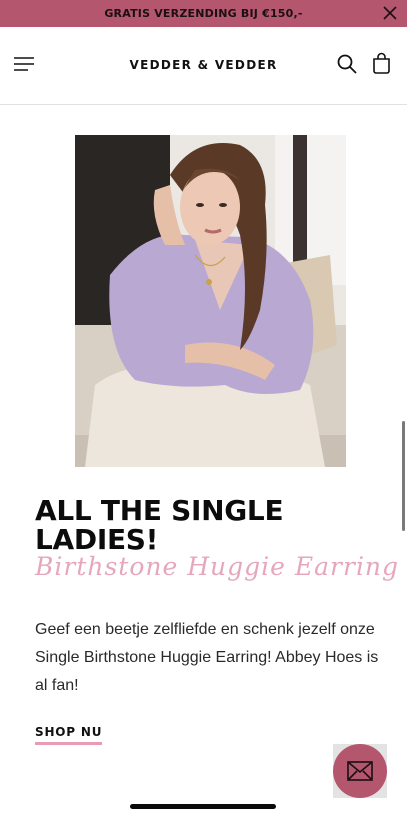 This screenshot has height=815, width=407. What do you see at coordinates (390, 13) in the screenshot?
I see `close-icon` at bounding box center [390, 13].